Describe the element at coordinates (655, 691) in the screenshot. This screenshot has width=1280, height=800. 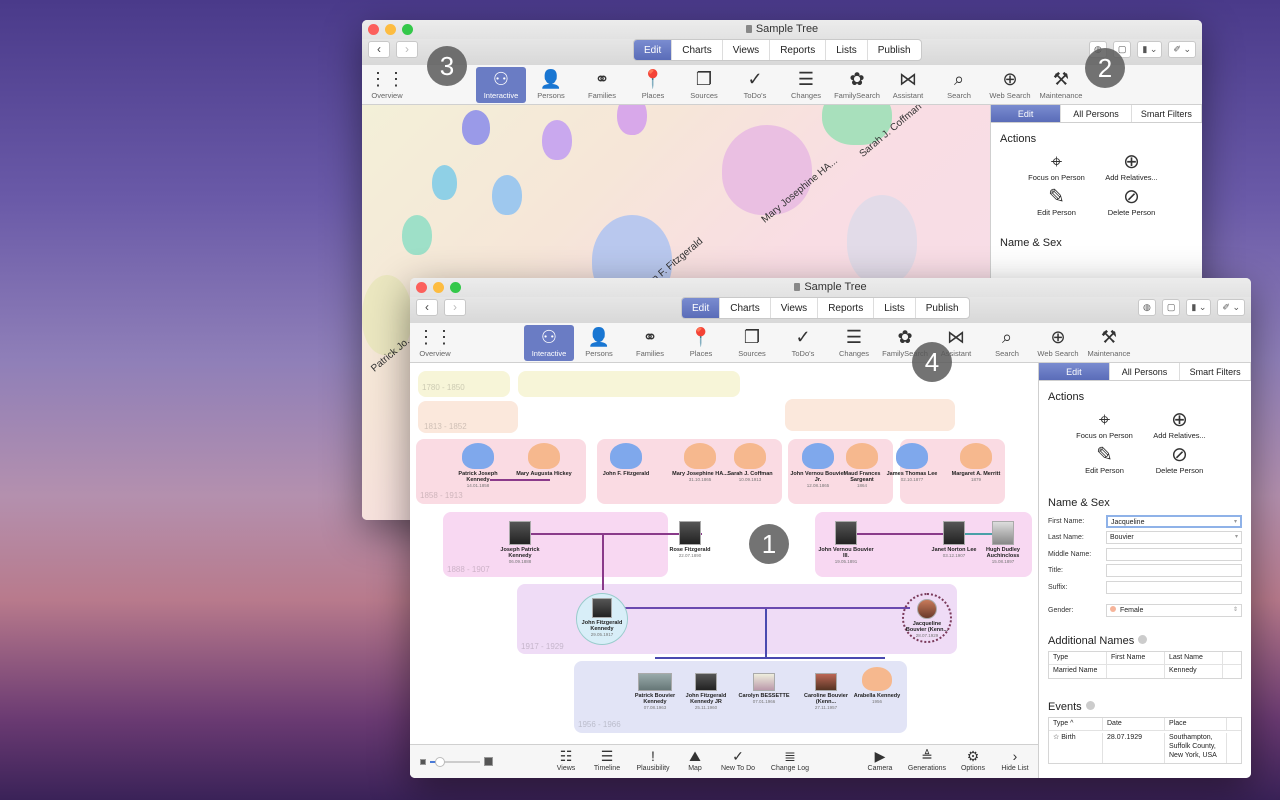
I see `person-node: Patrick Bouvier Kennedy 07.08.1963` at that location.